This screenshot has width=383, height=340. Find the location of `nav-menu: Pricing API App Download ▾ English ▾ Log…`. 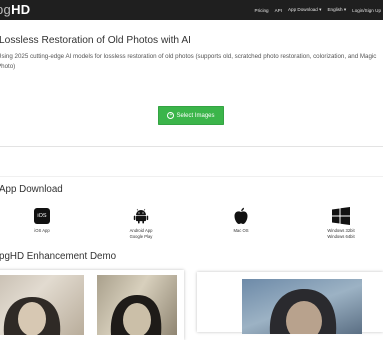

nav-menu: Pricing API App Download ▾ English ▾ Log… is located at coordinates (319, 10).